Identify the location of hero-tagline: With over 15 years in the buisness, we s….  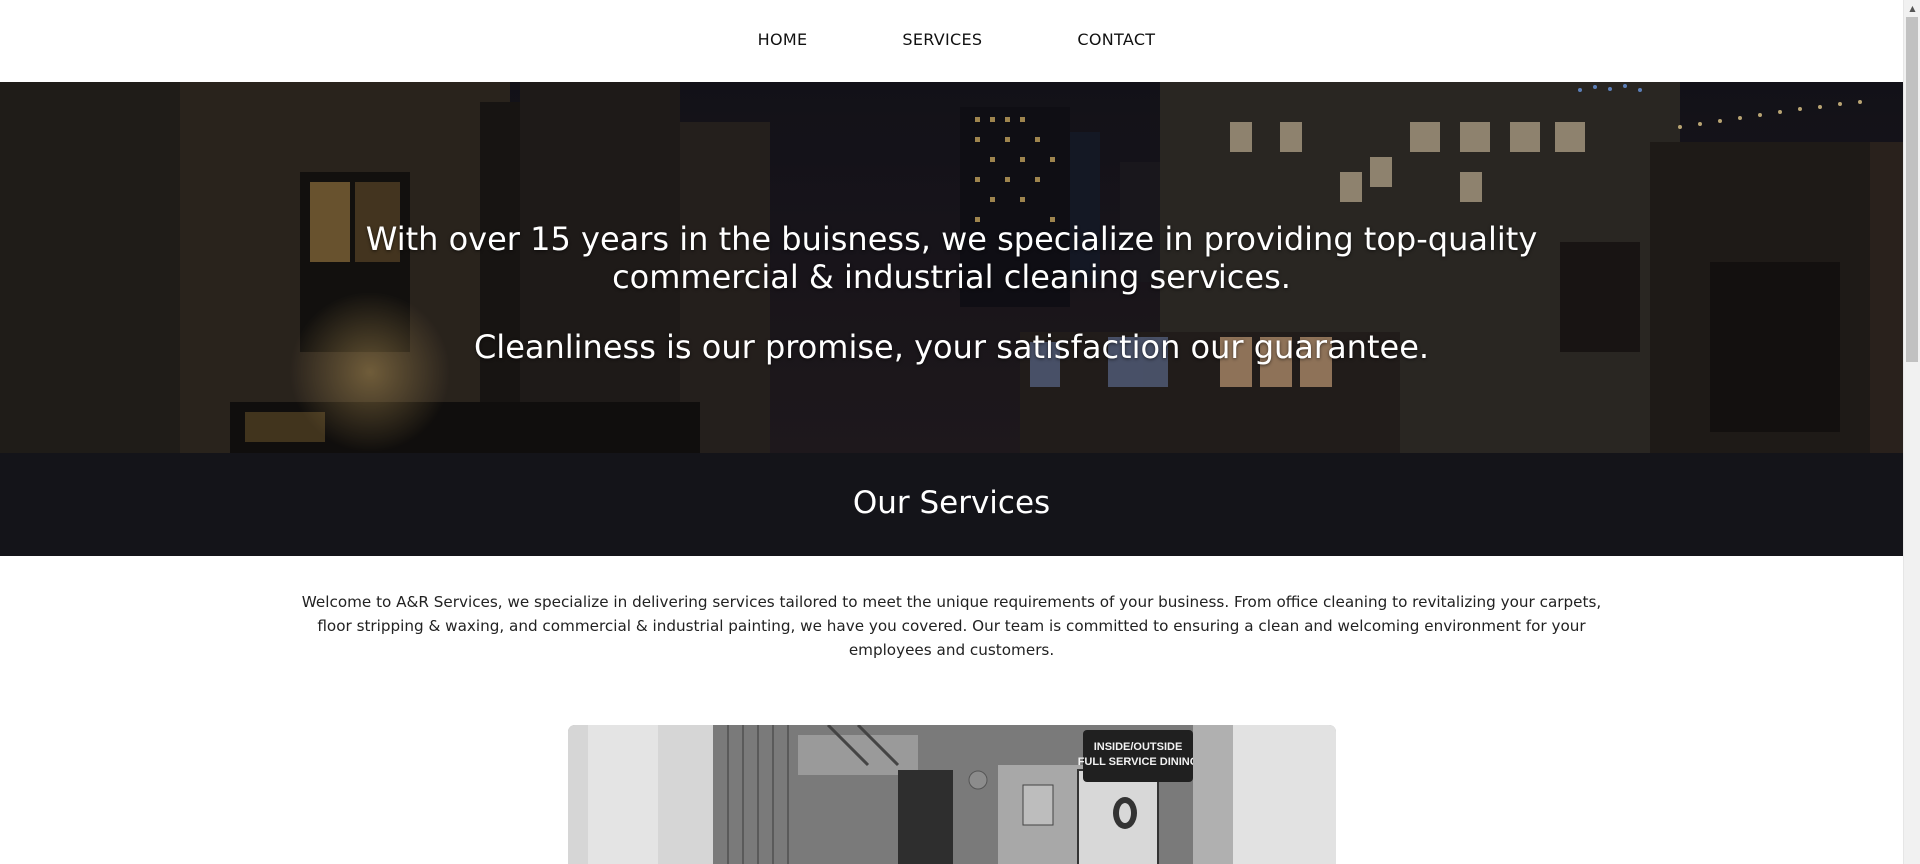
(951, 258).